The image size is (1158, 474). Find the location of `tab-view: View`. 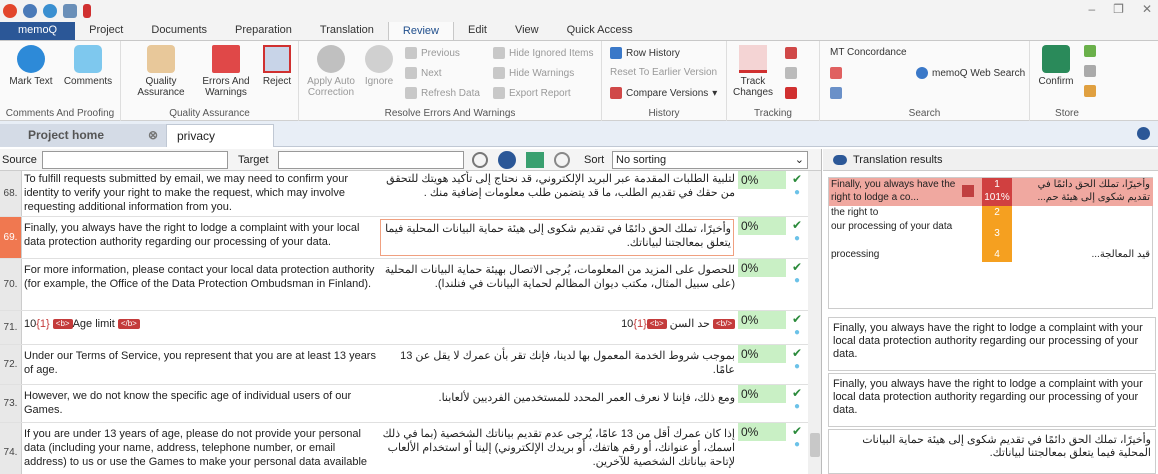

tab-view: View is located at coordinates (527, 30).